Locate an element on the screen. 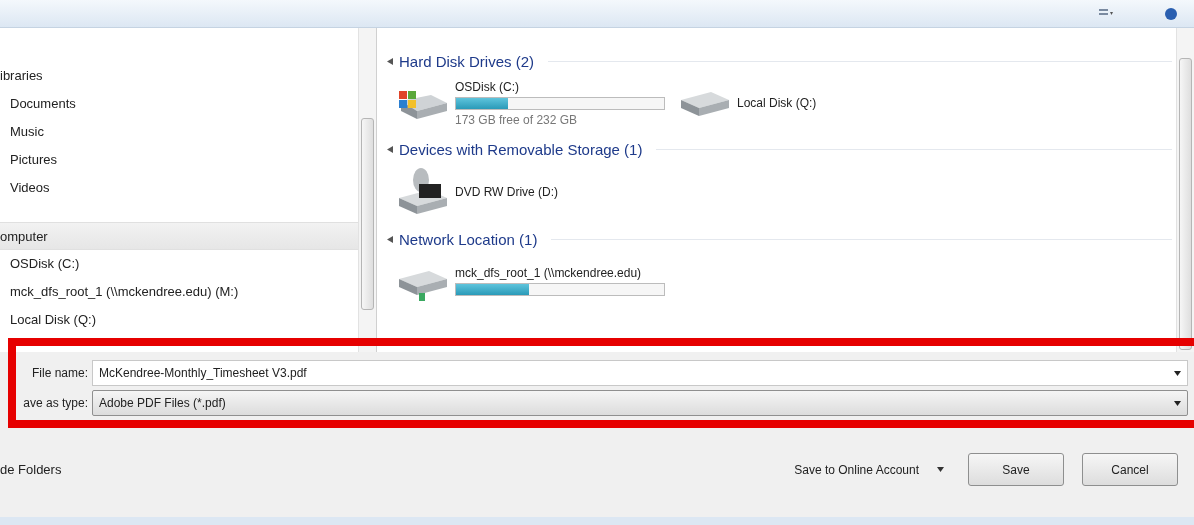  field-label: File name: is located at coordinates (59, 373).